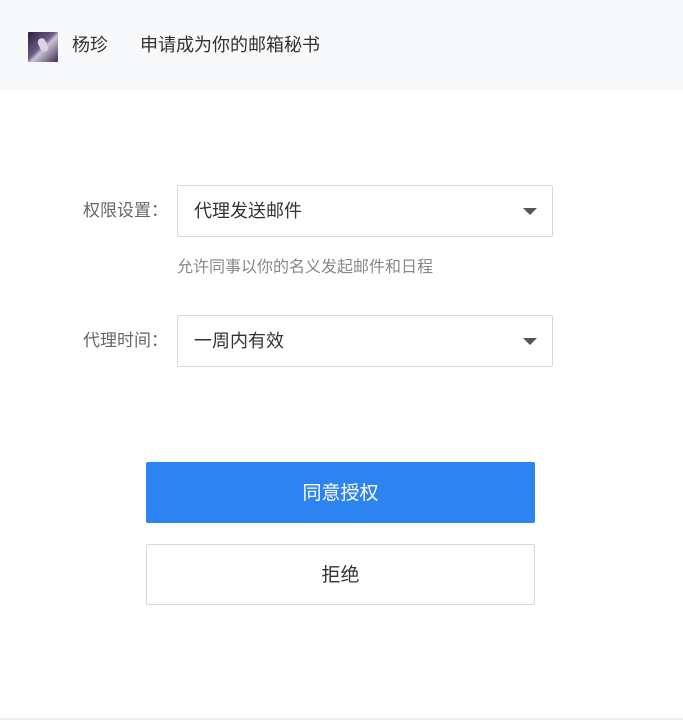  What do you see at coordinates (248, 211) in the screenshot?
I see `permission-selected-value: 代理发送邮件` at bounding box center [248, 211].